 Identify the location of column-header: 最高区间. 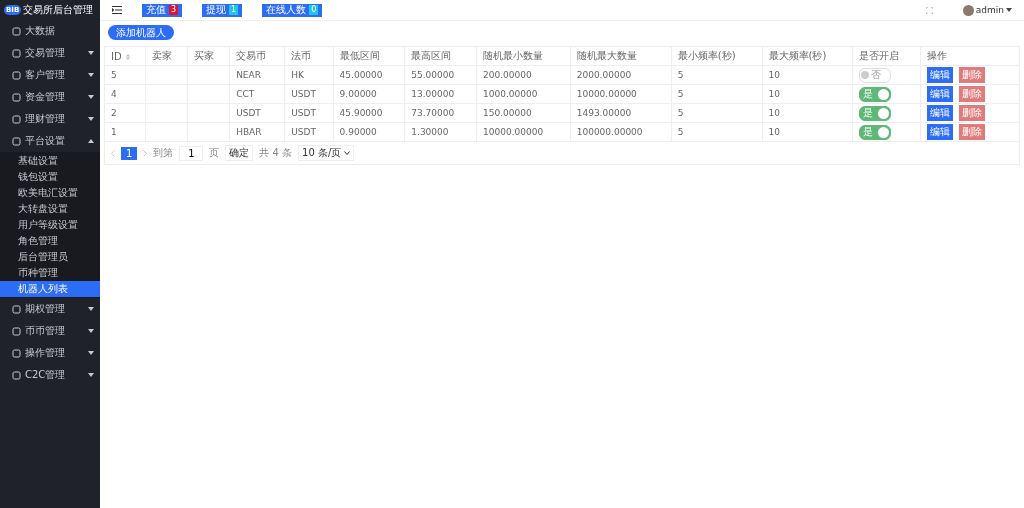
(440, 56).